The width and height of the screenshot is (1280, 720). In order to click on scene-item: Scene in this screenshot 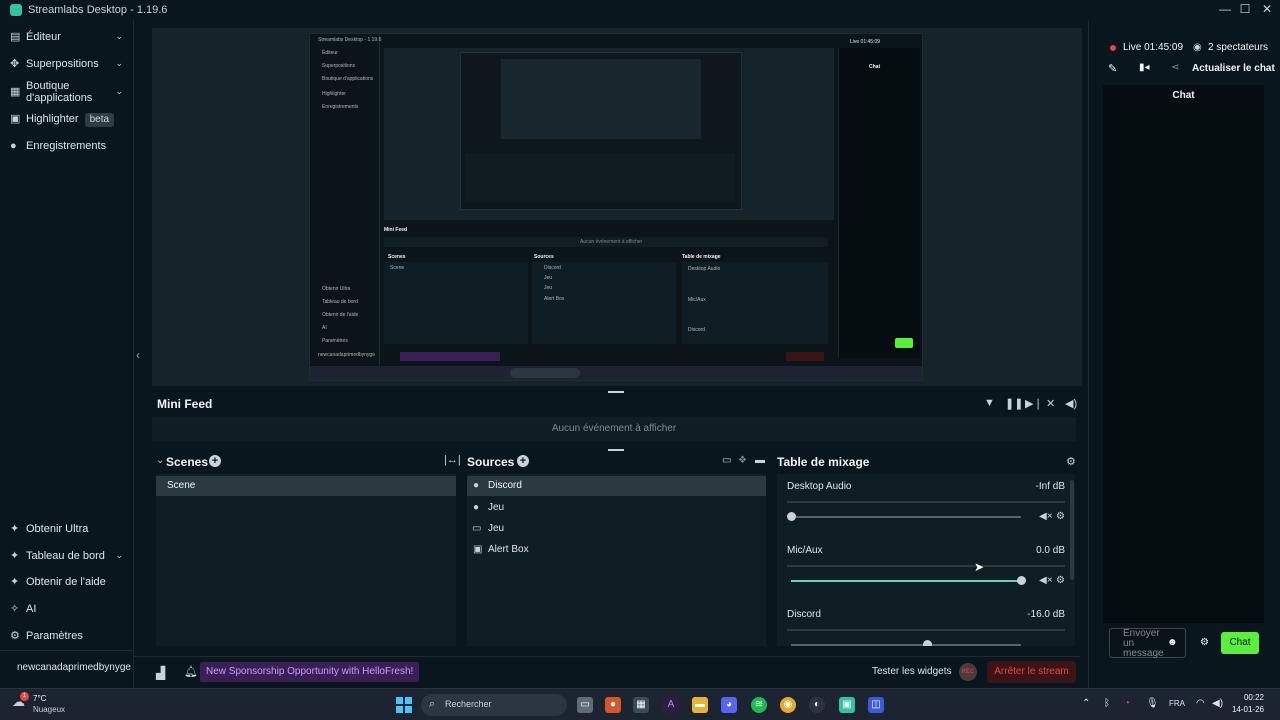, I will do `click(306, 486)`.